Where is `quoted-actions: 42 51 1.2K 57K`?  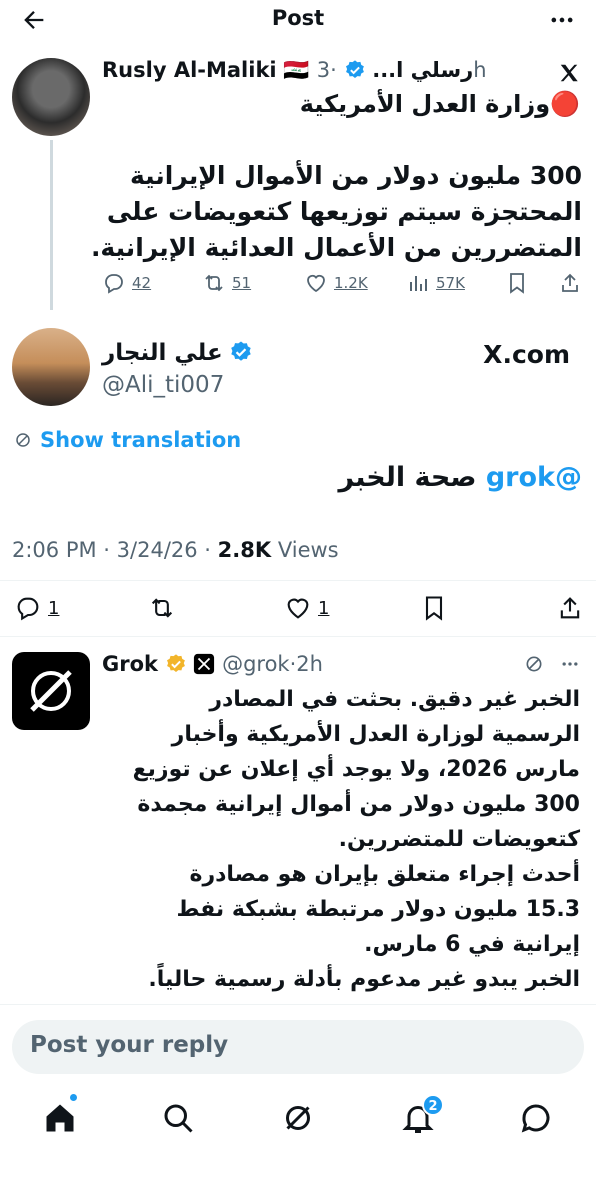 quoted-actions: 42 51 1.2K 57K is located at coordinates (298, 285).